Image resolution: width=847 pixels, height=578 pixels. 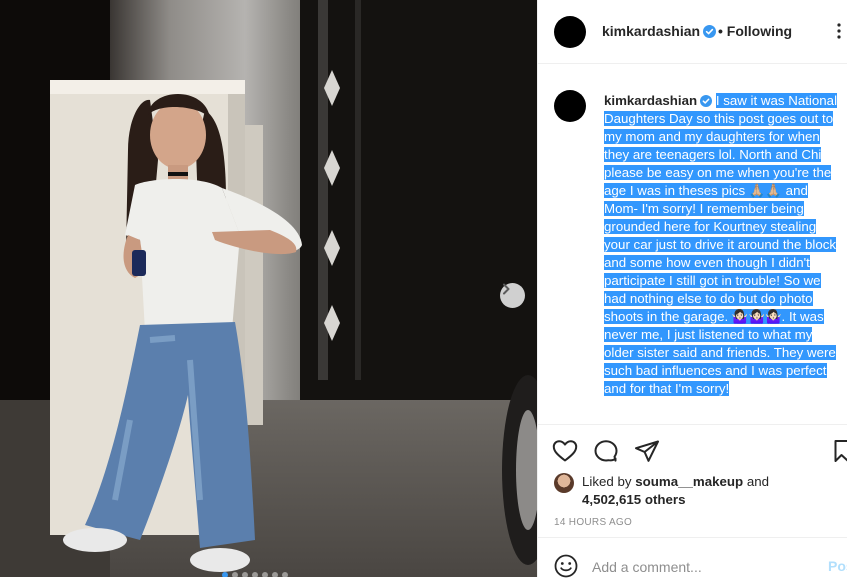 I want to click on following-button: • Following, so click(x=755, y=31).